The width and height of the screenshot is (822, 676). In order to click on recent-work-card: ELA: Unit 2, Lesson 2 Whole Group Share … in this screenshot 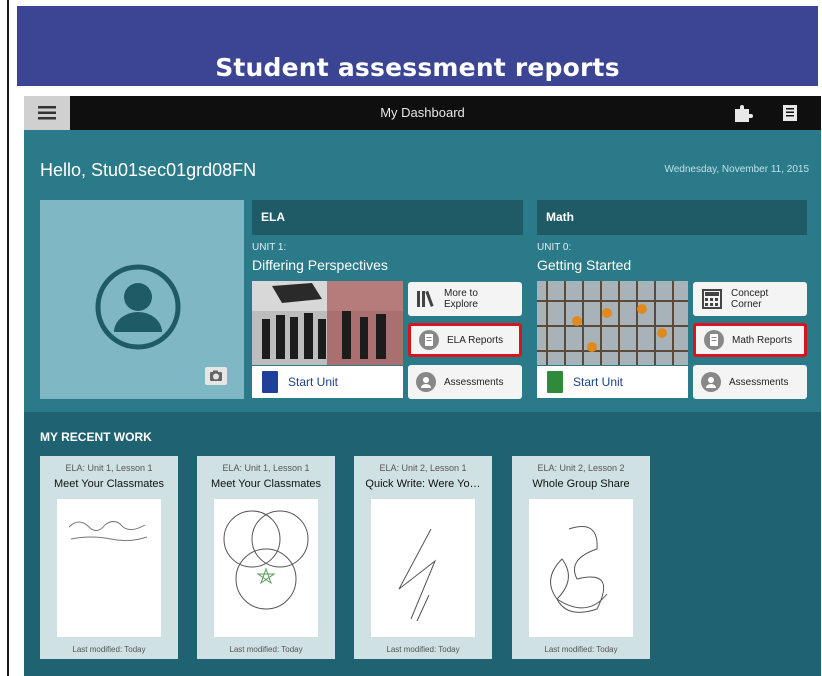, I will do `click(581, 557)`.